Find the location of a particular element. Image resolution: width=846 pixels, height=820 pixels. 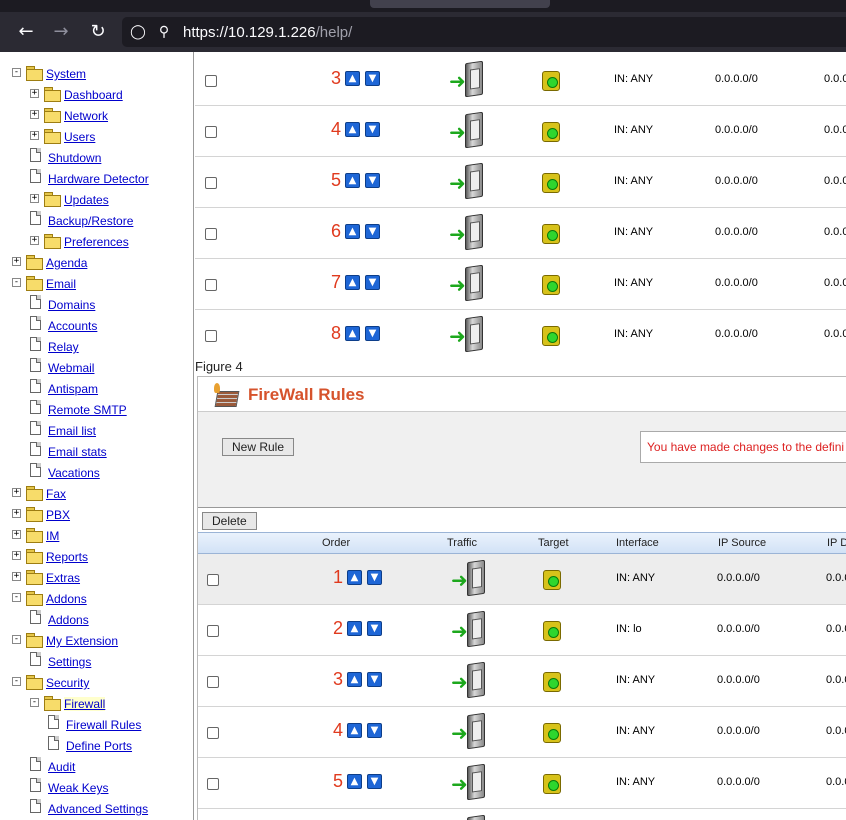

tree-item-updates: + Updates is located at coordinates (110, 202).